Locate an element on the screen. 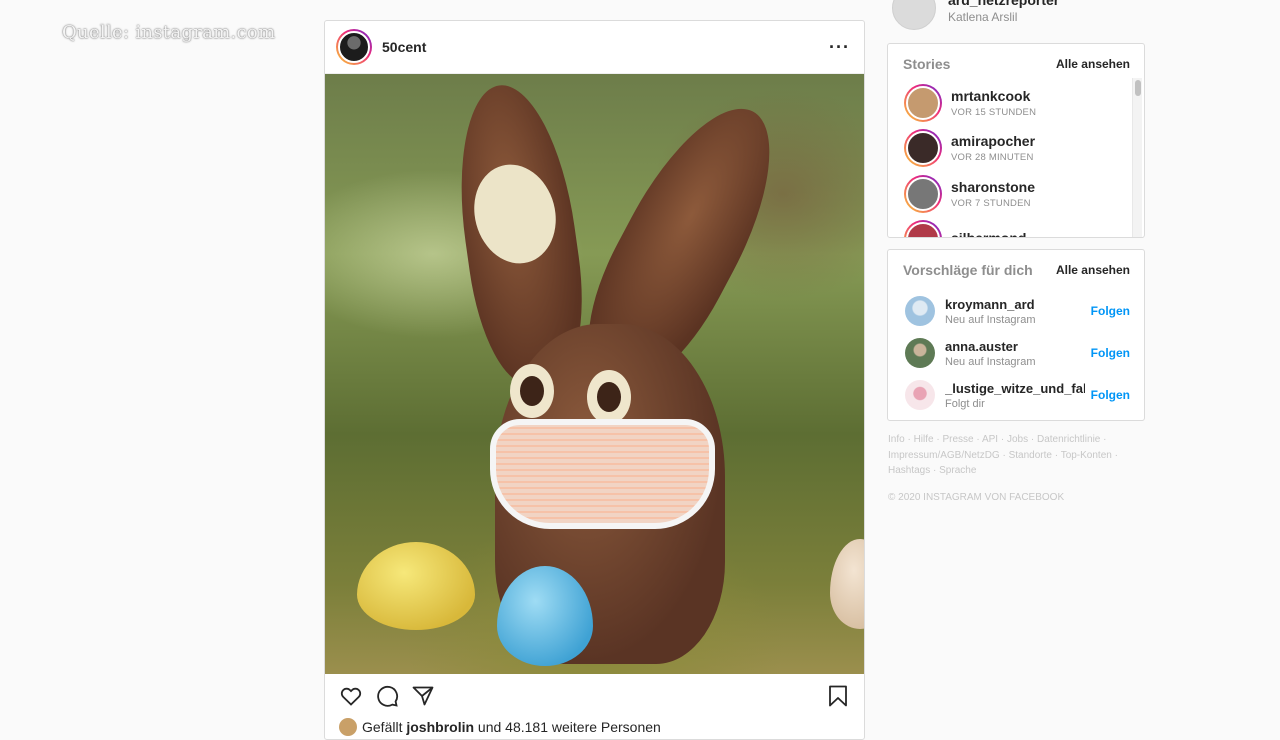 This screenshot has width=1280, height=740. story-username: sharonstone is located at coordinates (993, 186).